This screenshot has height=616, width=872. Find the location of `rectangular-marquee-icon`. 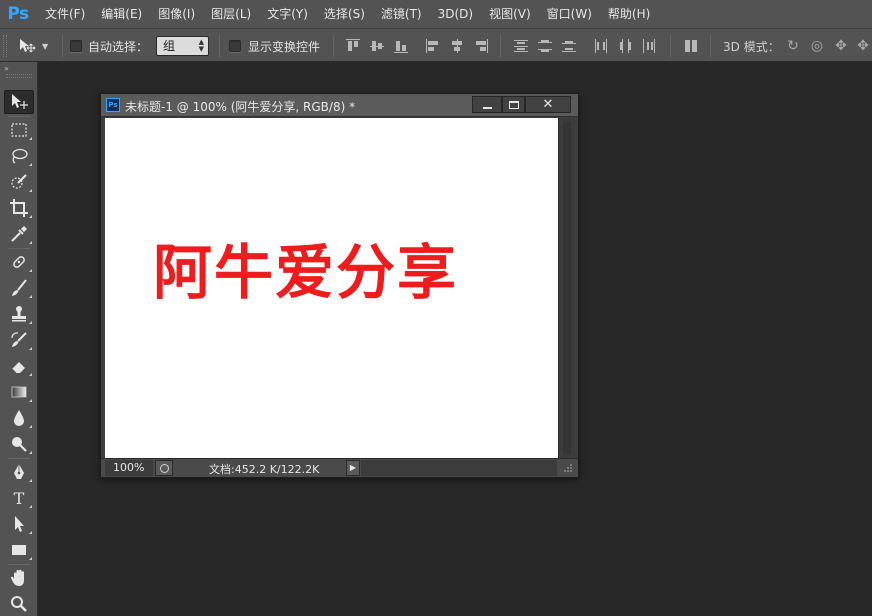

rectangular-marquee-icon is located at coordinates (19, 130).